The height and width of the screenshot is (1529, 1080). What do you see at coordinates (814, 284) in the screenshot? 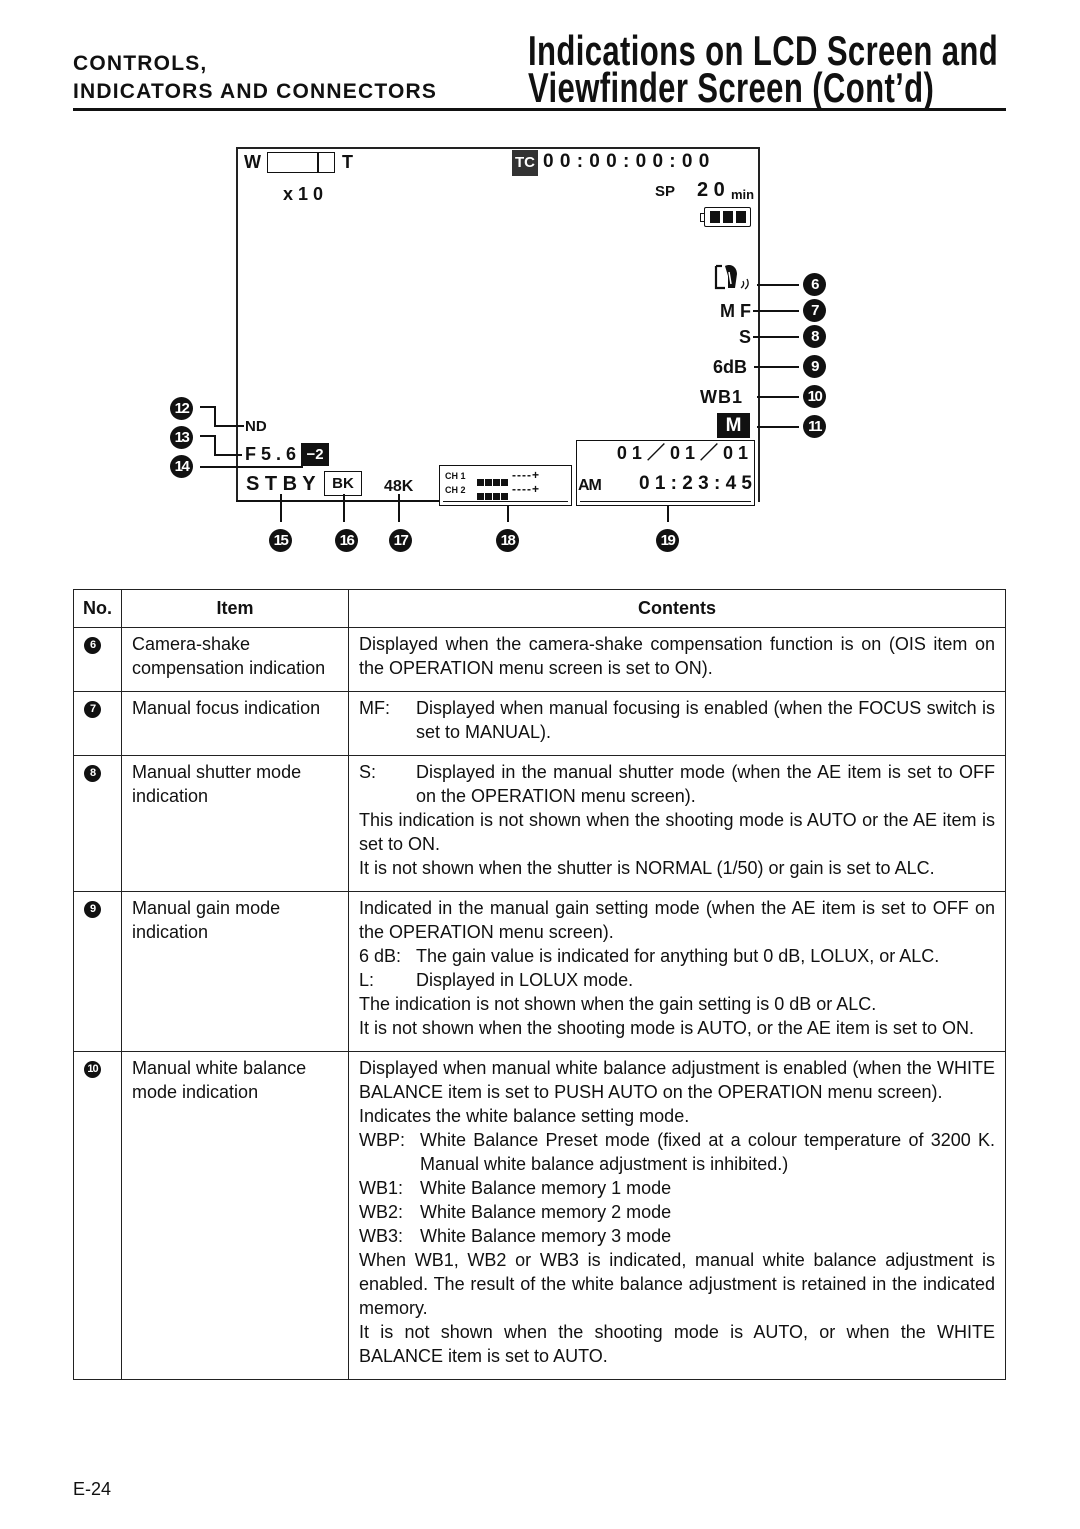
I see `callout-6: 6` at bounding box center [814, 284].